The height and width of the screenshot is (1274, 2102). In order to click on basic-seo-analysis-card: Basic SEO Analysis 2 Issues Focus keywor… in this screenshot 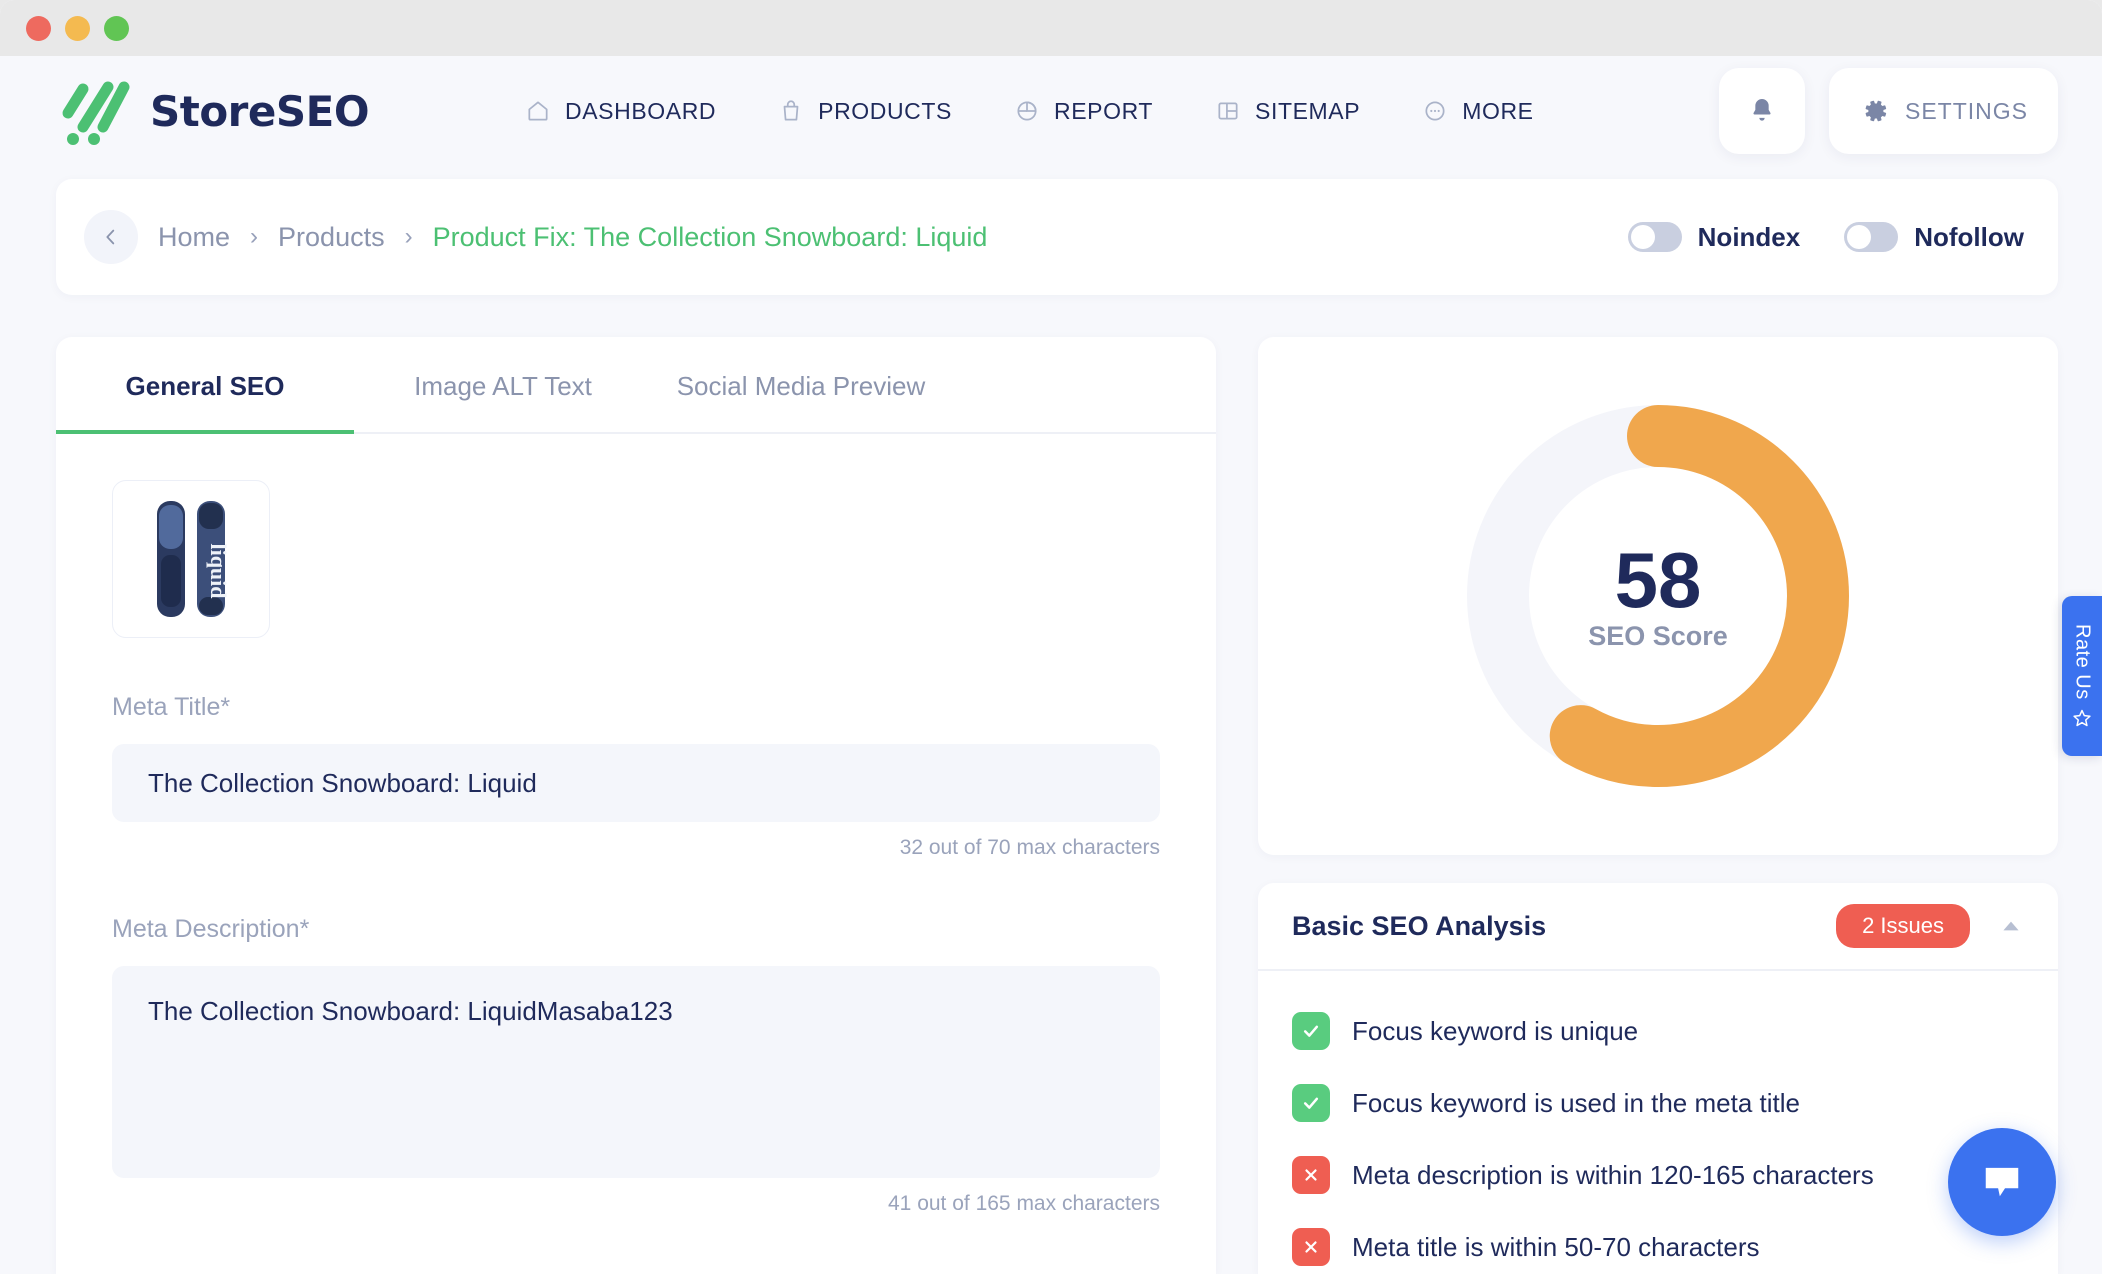, I will do `click(1658, 1078)`.